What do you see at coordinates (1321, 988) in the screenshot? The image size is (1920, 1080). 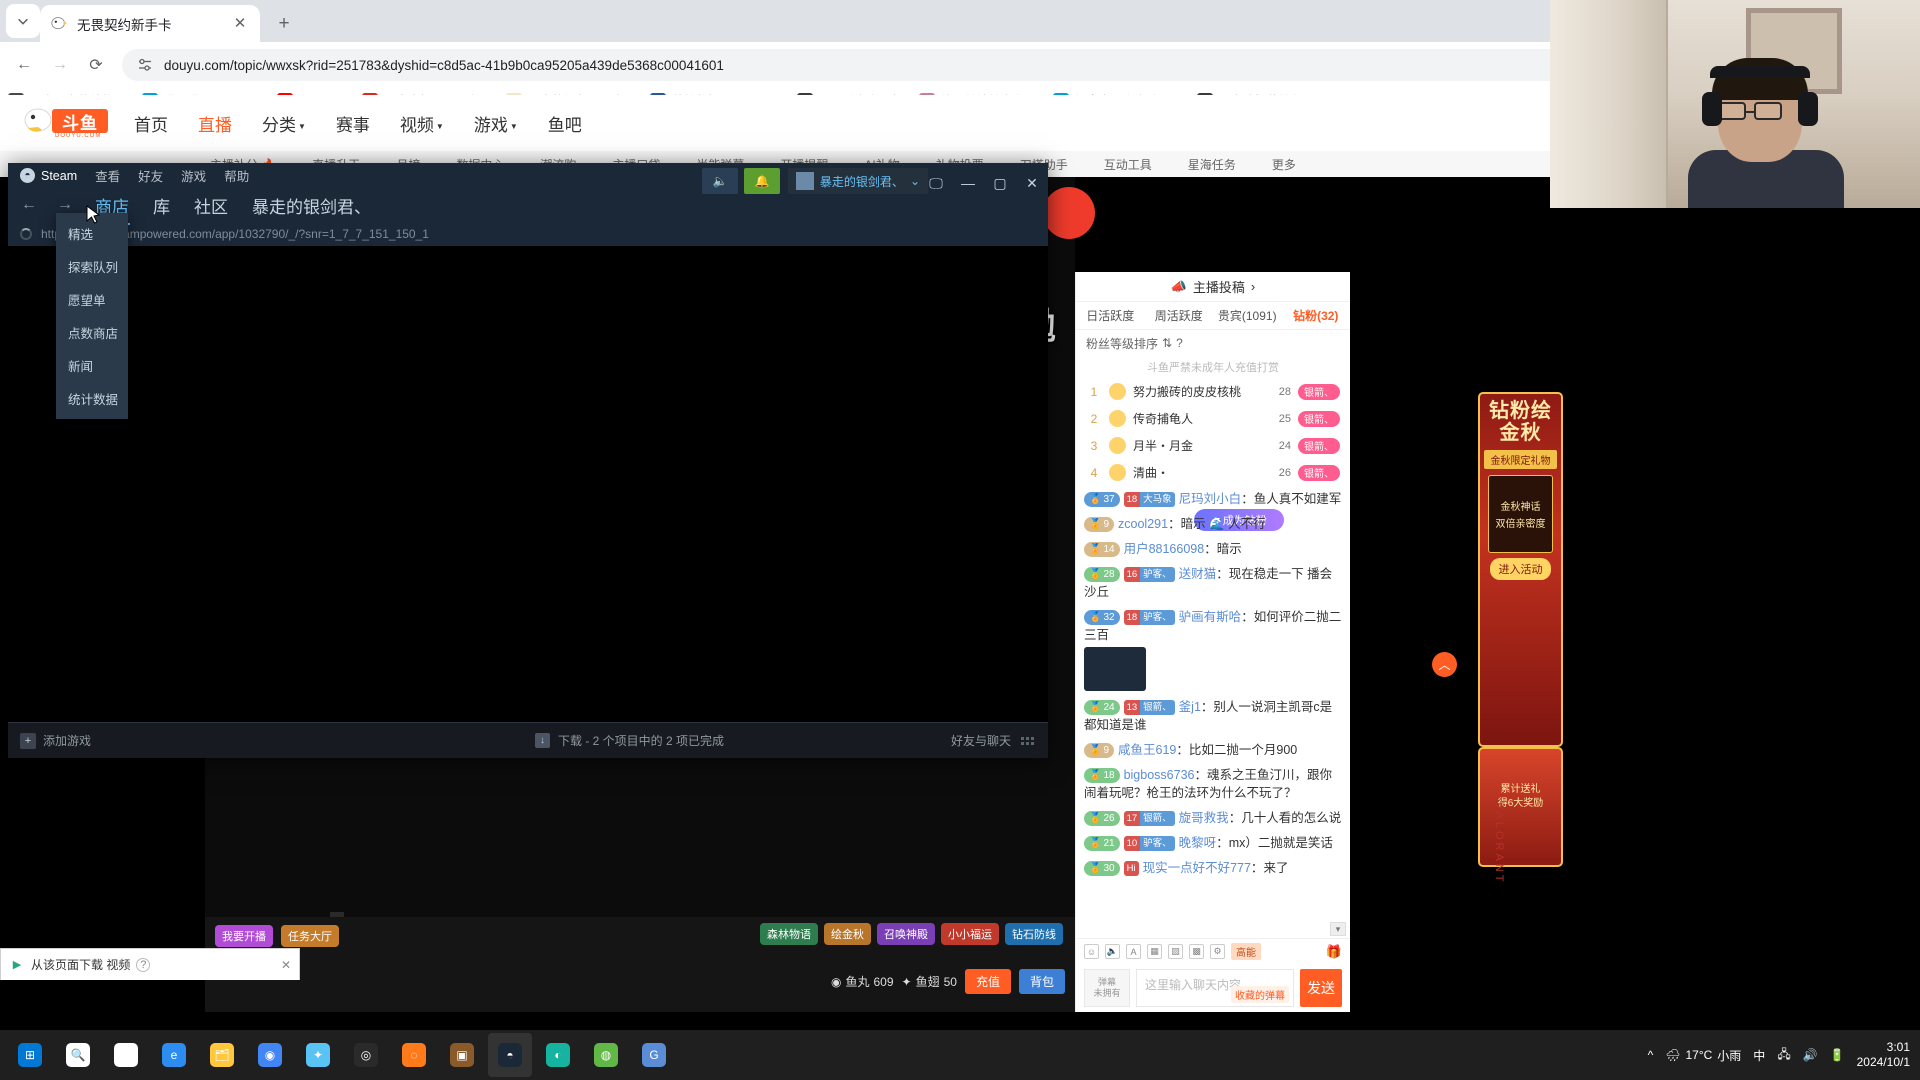 I see `send-button: 发送` at bounding box center [1321, 988].